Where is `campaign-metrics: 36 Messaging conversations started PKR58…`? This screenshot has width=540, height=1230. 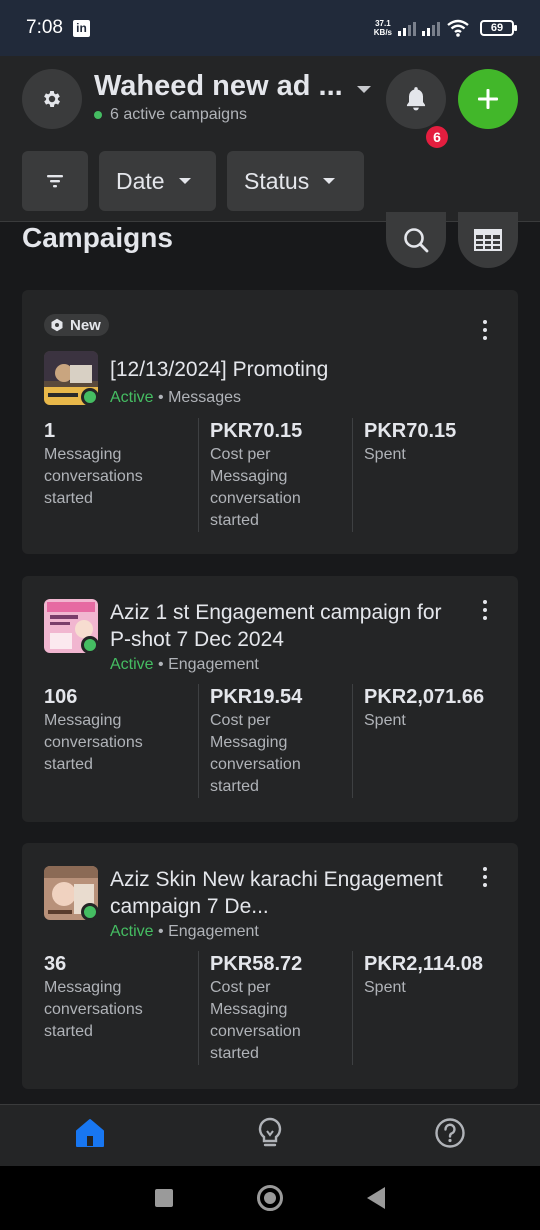 campaign-metrics: 36 Messaging conversations started PKR58… is located at coordinates (275, 1008).